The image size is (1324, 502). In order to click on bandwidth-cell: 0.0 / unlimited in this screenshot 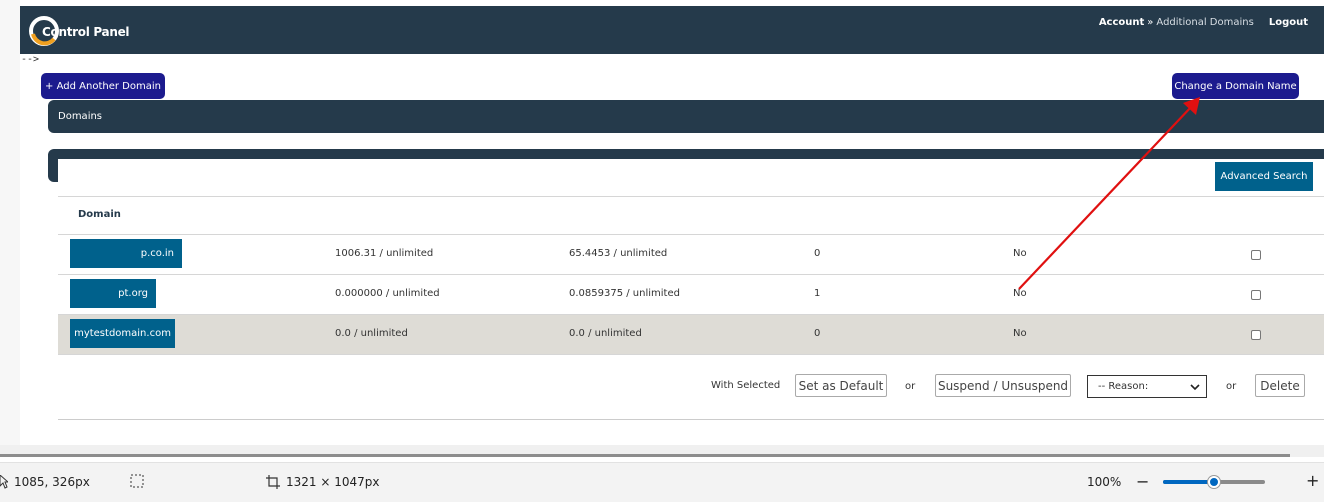, I will do `click(371, 333)`.